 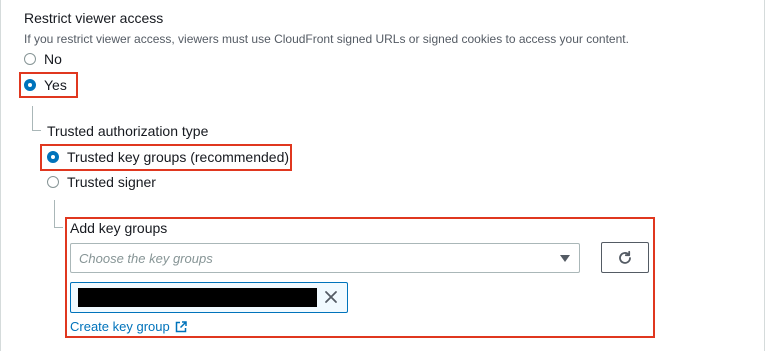 What do you see at coordinates (0, 175) in the screenshot?
I see `panel-border-left` at bounding box center [0, 175].